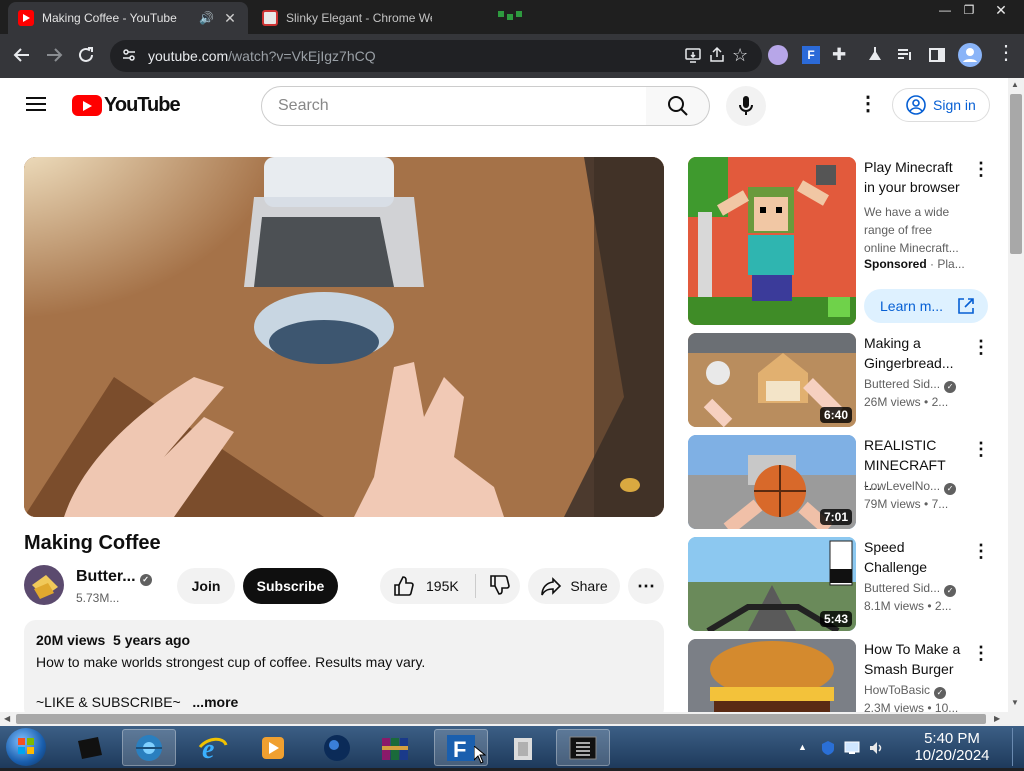 The image size is (1024, 771). I want to click on channel-avatar, so click(44, 585).